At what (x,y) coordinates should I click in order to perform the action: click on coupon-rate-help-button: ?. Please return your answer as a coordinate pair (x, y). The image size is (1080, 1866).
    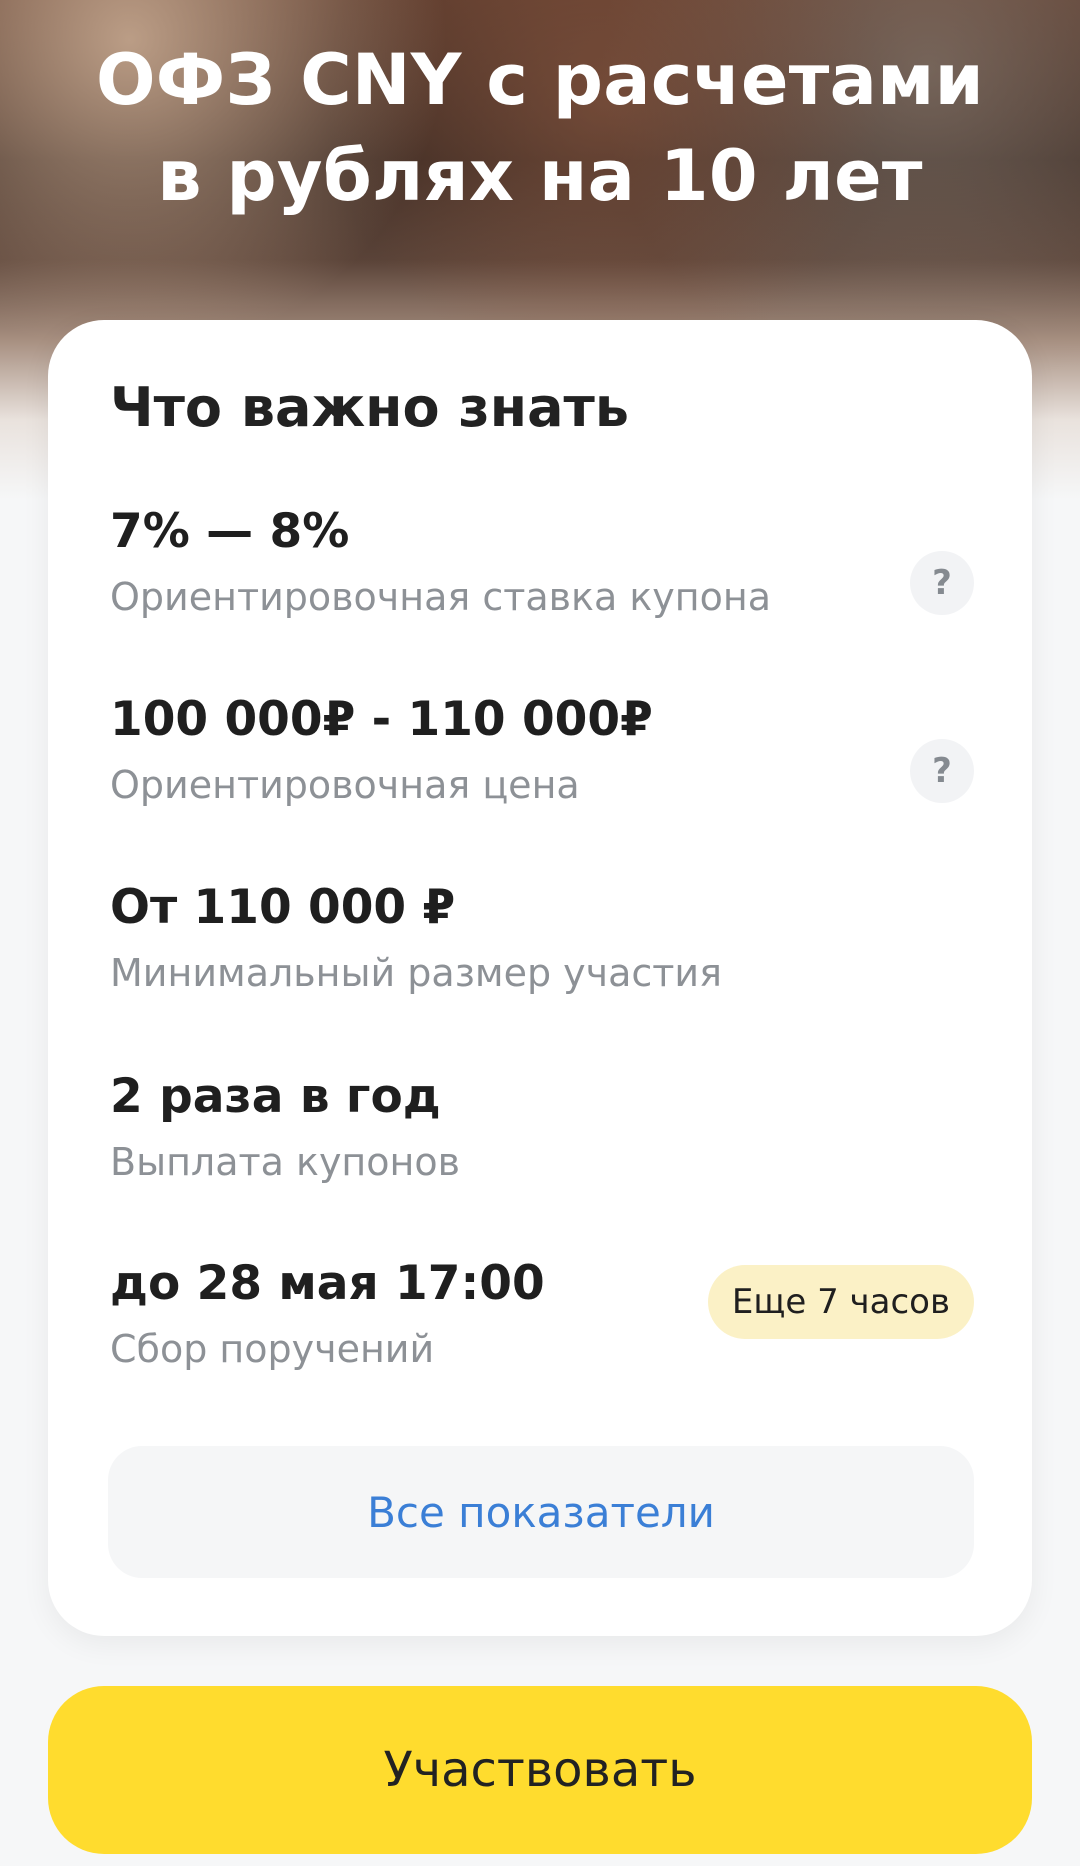
    Looking at the image, I should click on (942, 583).